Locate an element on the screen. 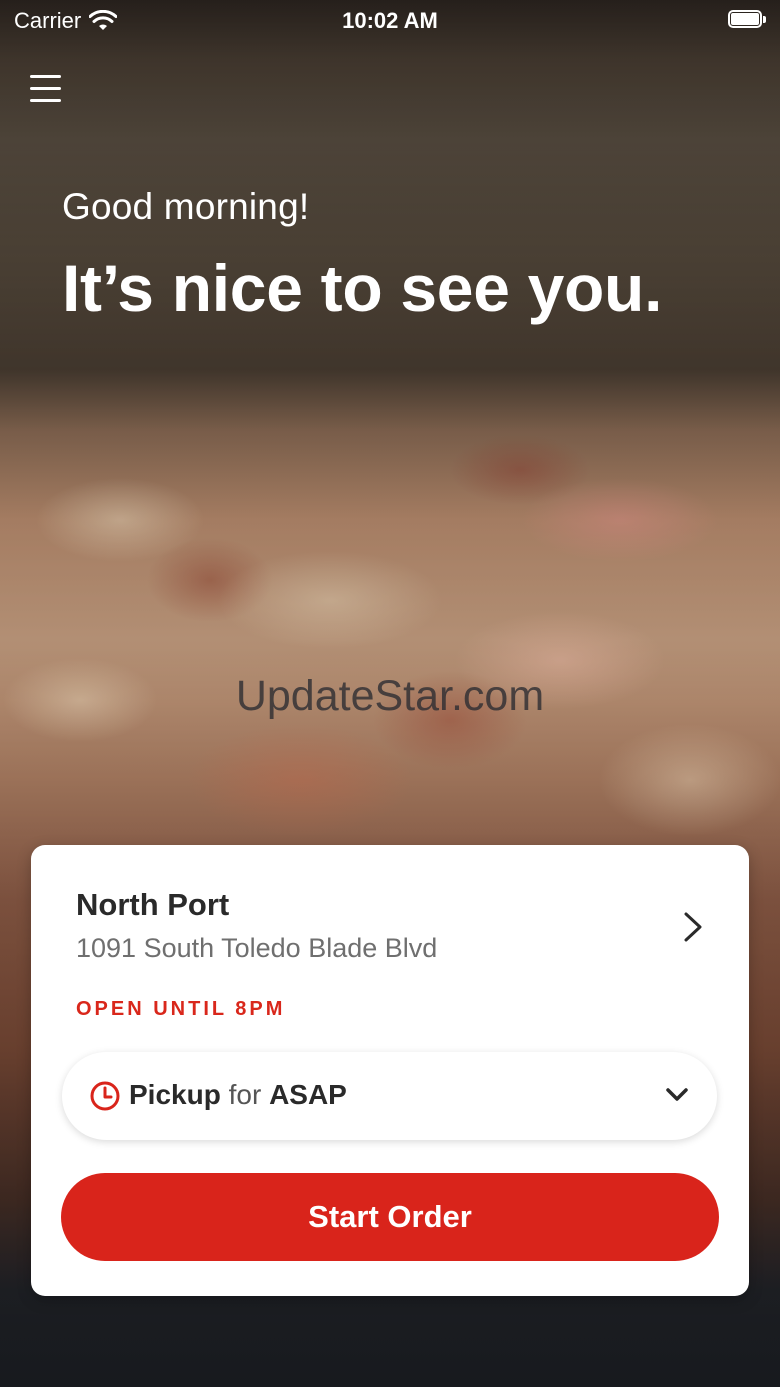 This screenshot has height=1387, width=780. order-mode-dropdown: Pickup for ASAP is located at coordinates (389, 1096).